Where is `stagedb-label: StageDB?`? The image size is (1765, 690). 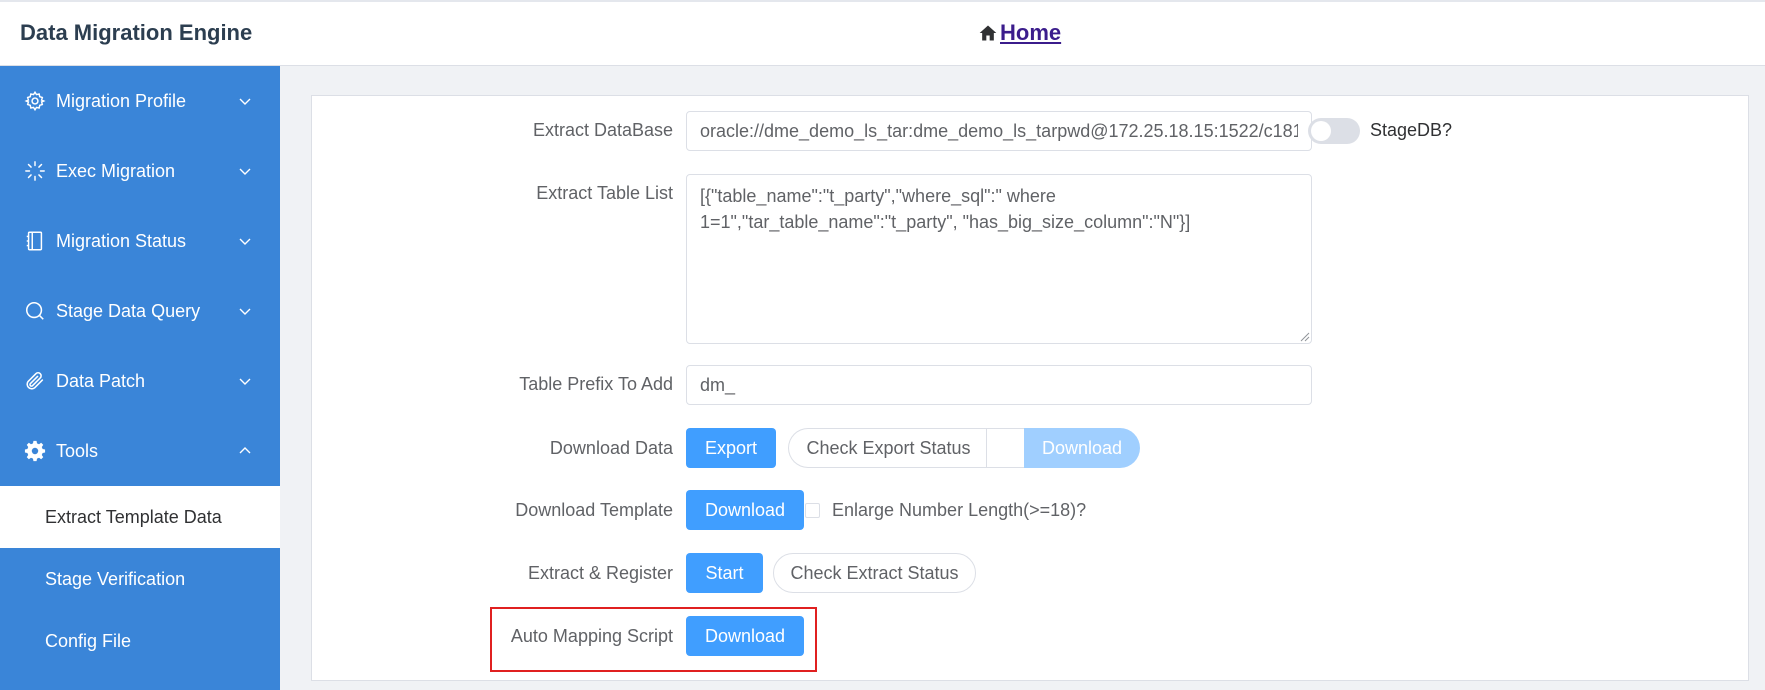 stagedb-label: StageDB? is located at coordinates (1411, 130).